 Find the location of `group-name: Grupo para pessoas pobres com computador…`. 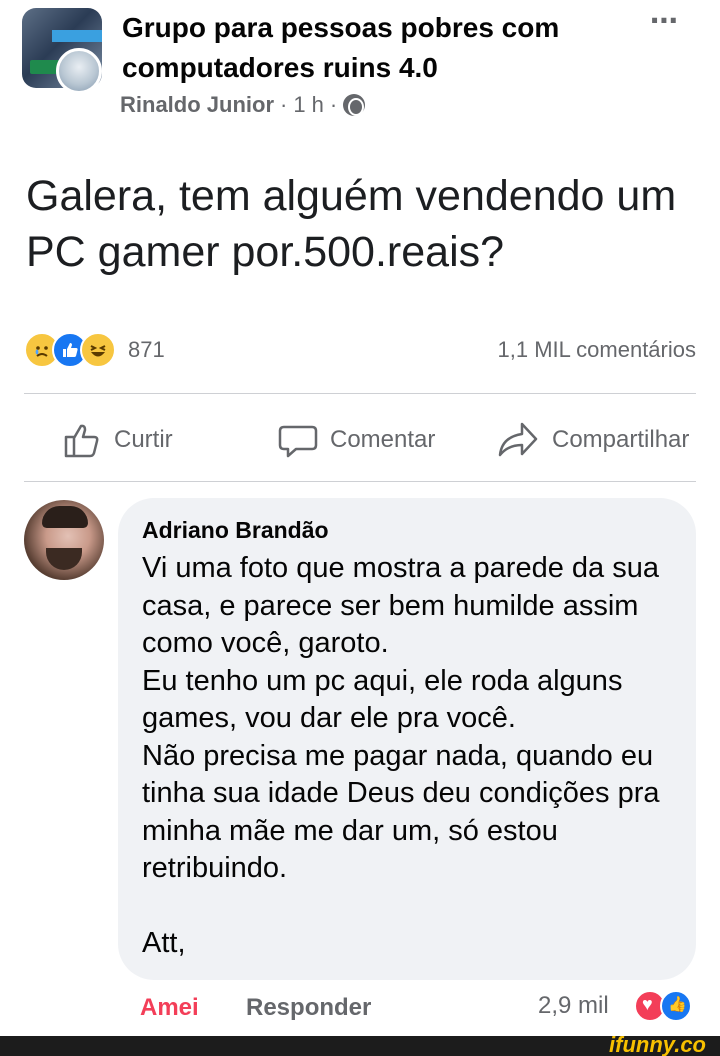

group-name: Grupo para pessoas pobres com computador… is located at coordinates (372, 48).